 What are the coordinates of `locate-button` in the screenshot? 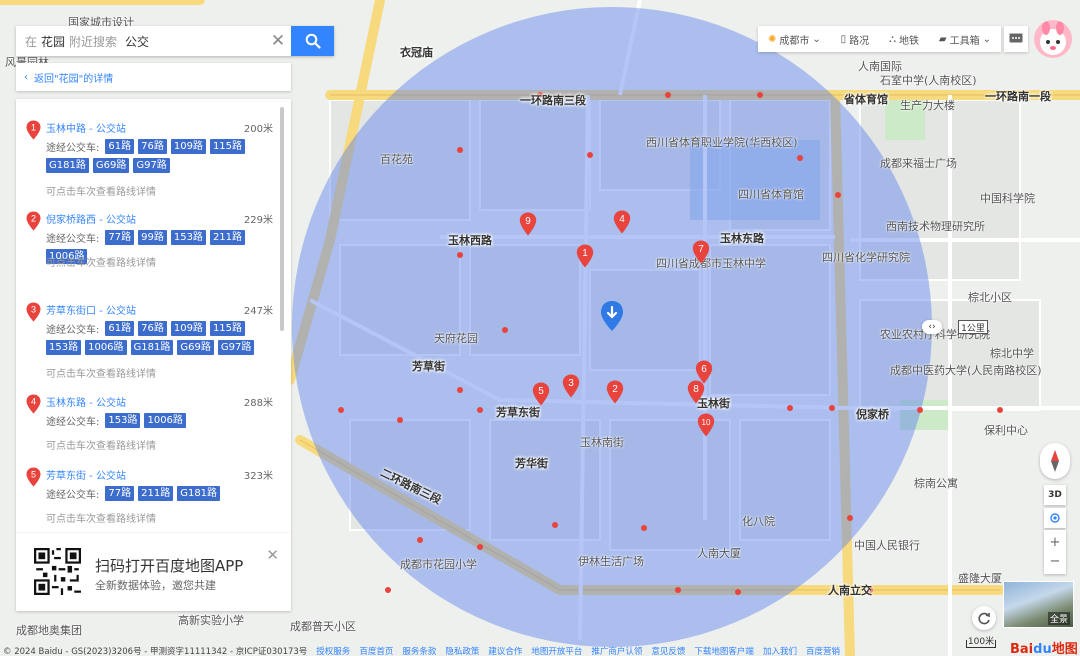 It's located at (1055, 518).